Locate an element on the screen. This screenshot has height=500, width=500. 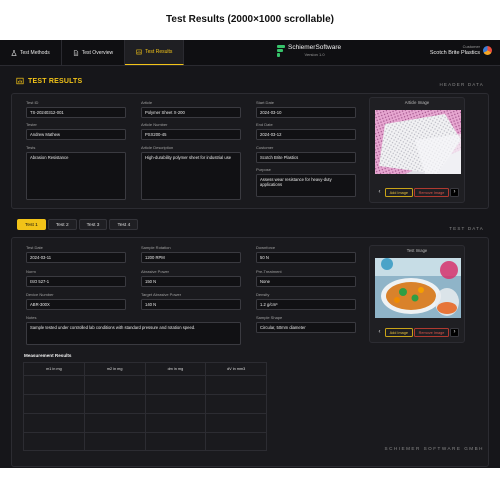
article-input: Polymer Sheet X-200 is located at coordinates (191, 113).